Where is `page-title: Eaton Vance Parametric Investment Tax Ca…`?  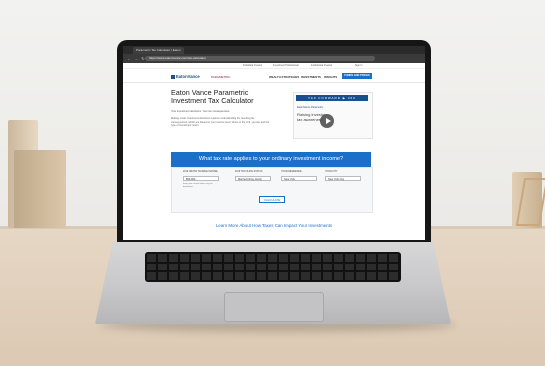 page-title: Eaton Vance Parametric Investment Tax Ca… is located at coordinates (212, 96).